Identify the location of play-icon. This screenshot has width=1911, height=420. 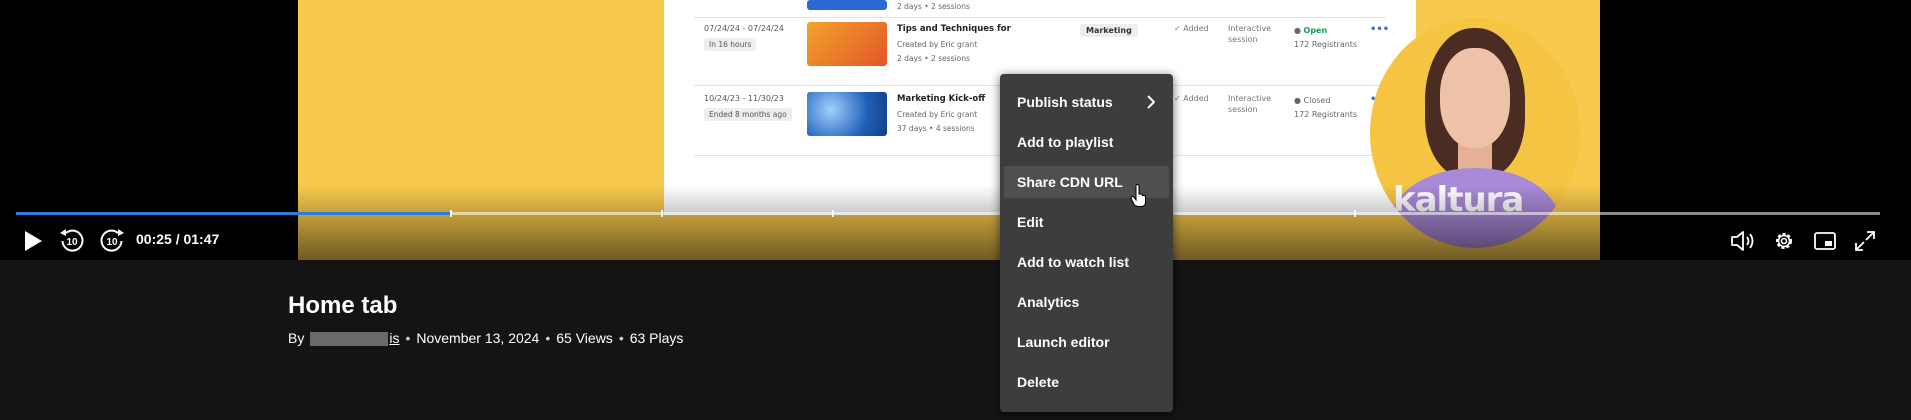
(33, 241).